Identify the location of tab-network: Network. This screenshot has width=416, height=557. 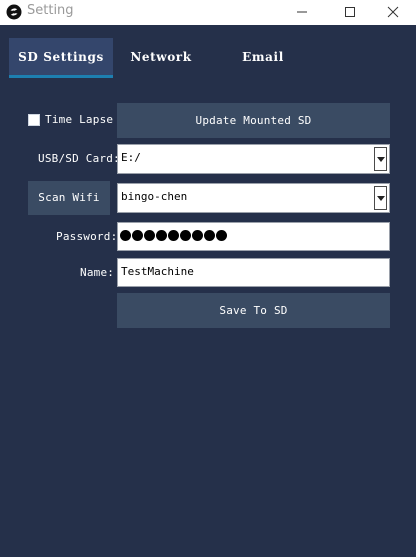
(161, 57).